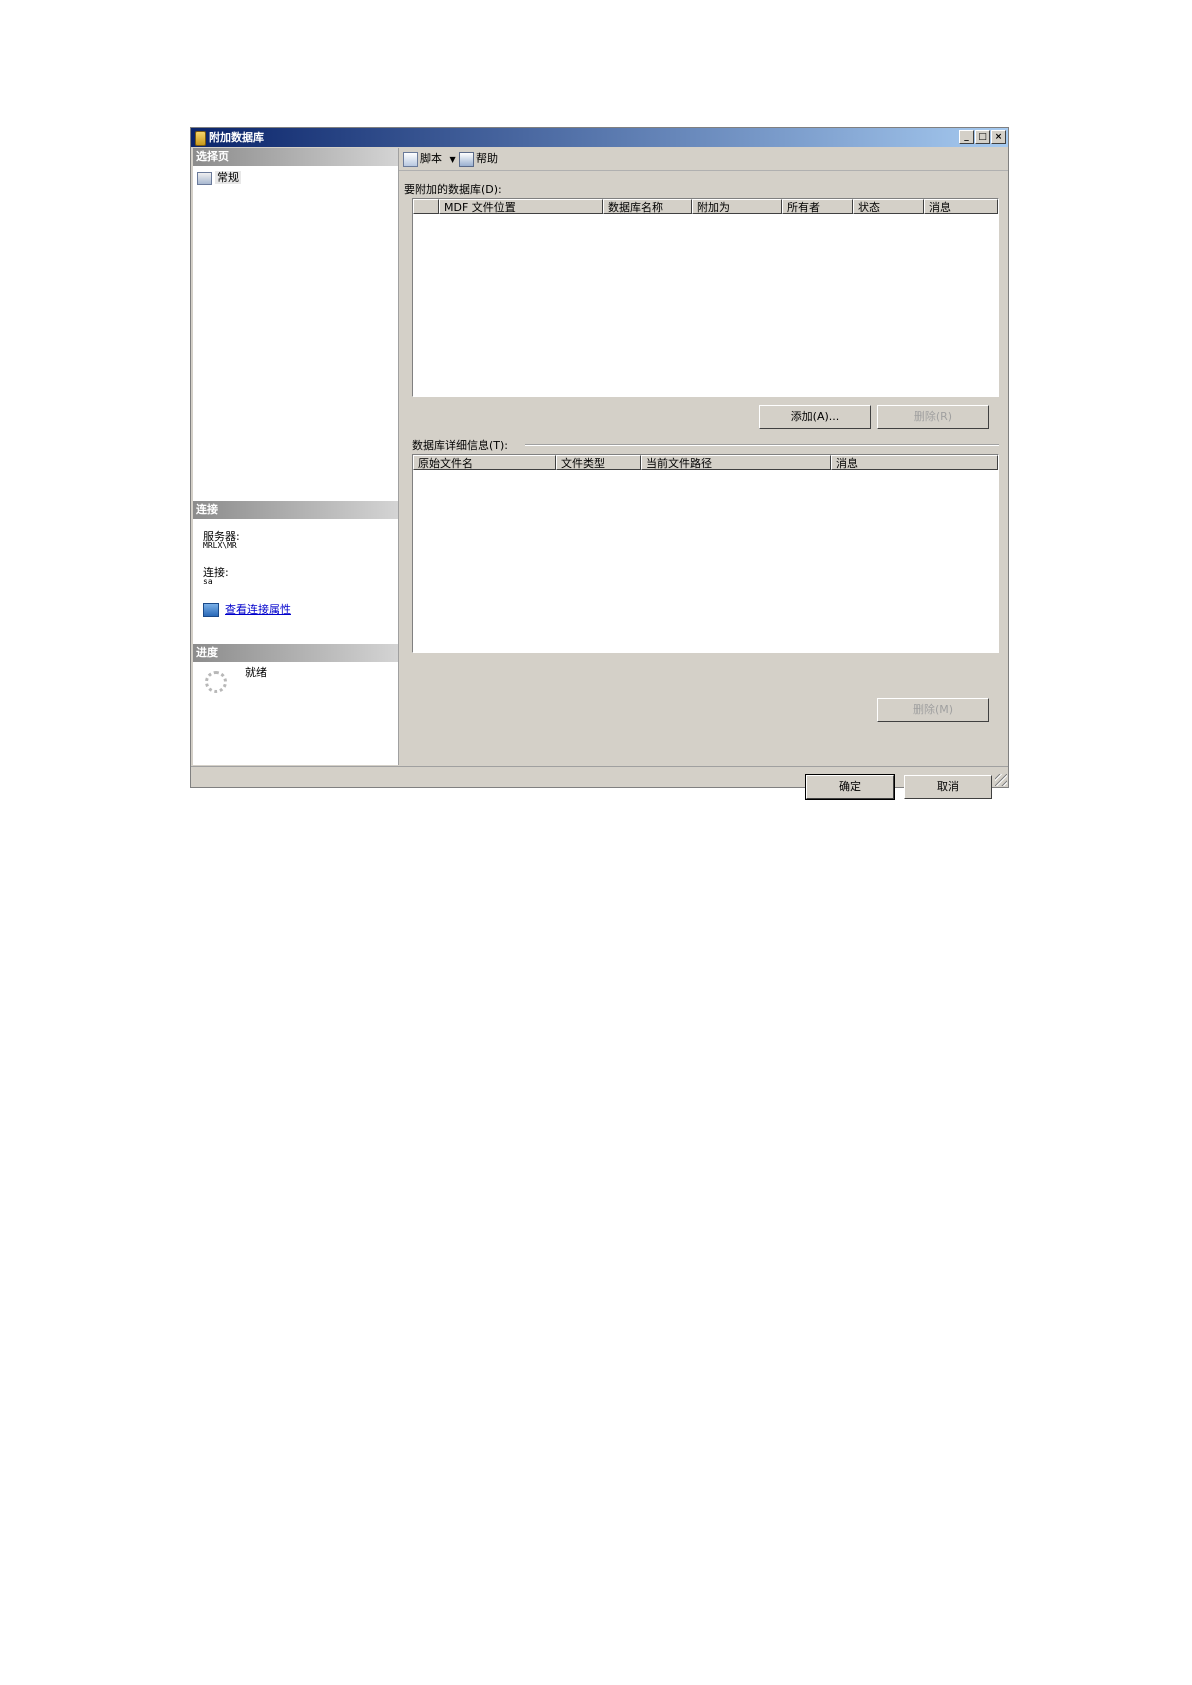  I want to click on group-divider, so click(762, 445).